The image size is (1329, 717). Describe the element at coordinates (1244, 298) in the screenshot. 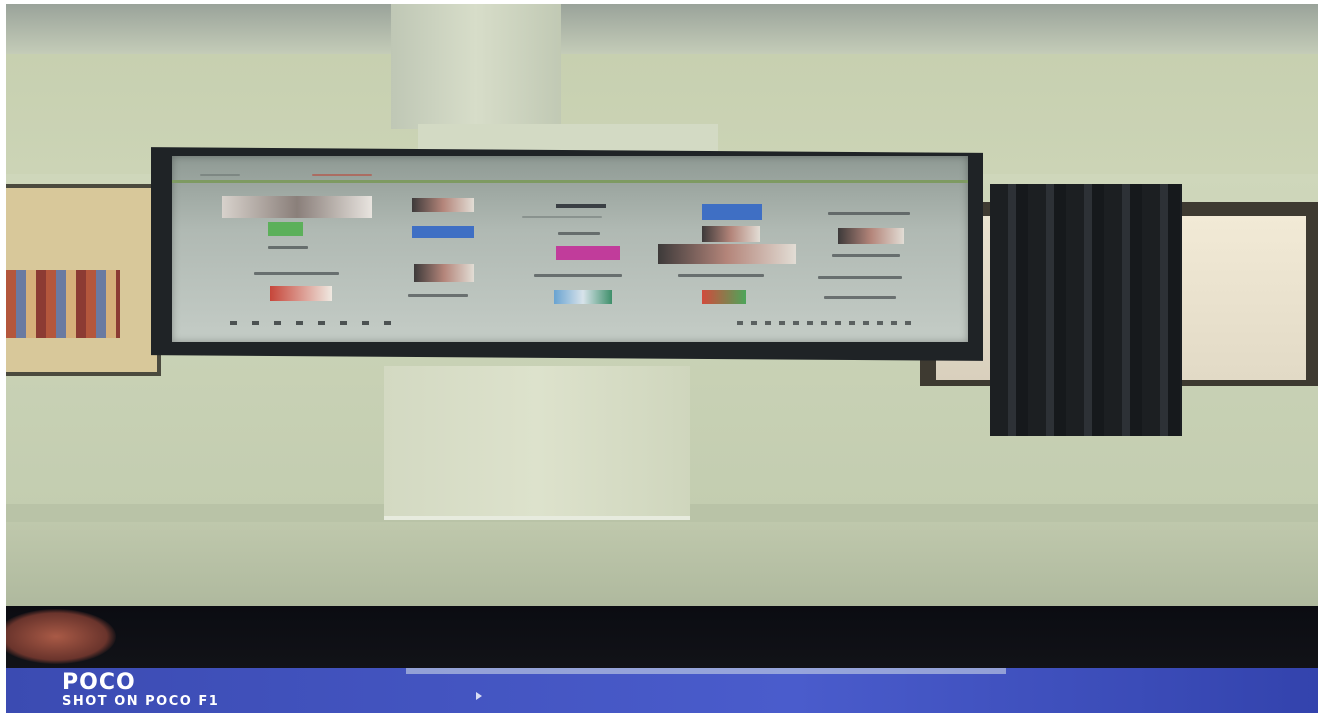

I see `window-pane` at that location.